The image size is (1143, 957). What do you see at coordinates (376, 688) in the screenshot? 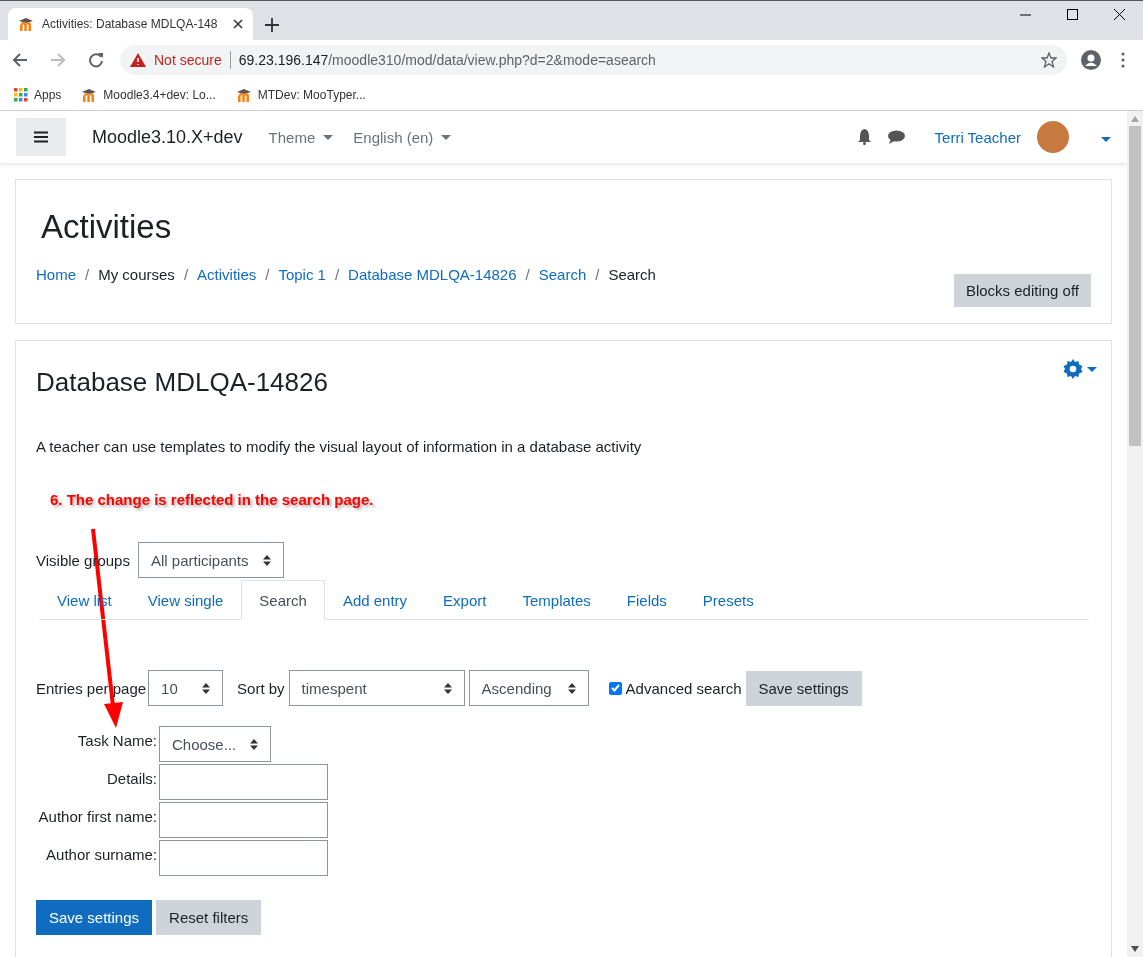
I see `sort-field-select: timespent` at bounding box center [376, 688].